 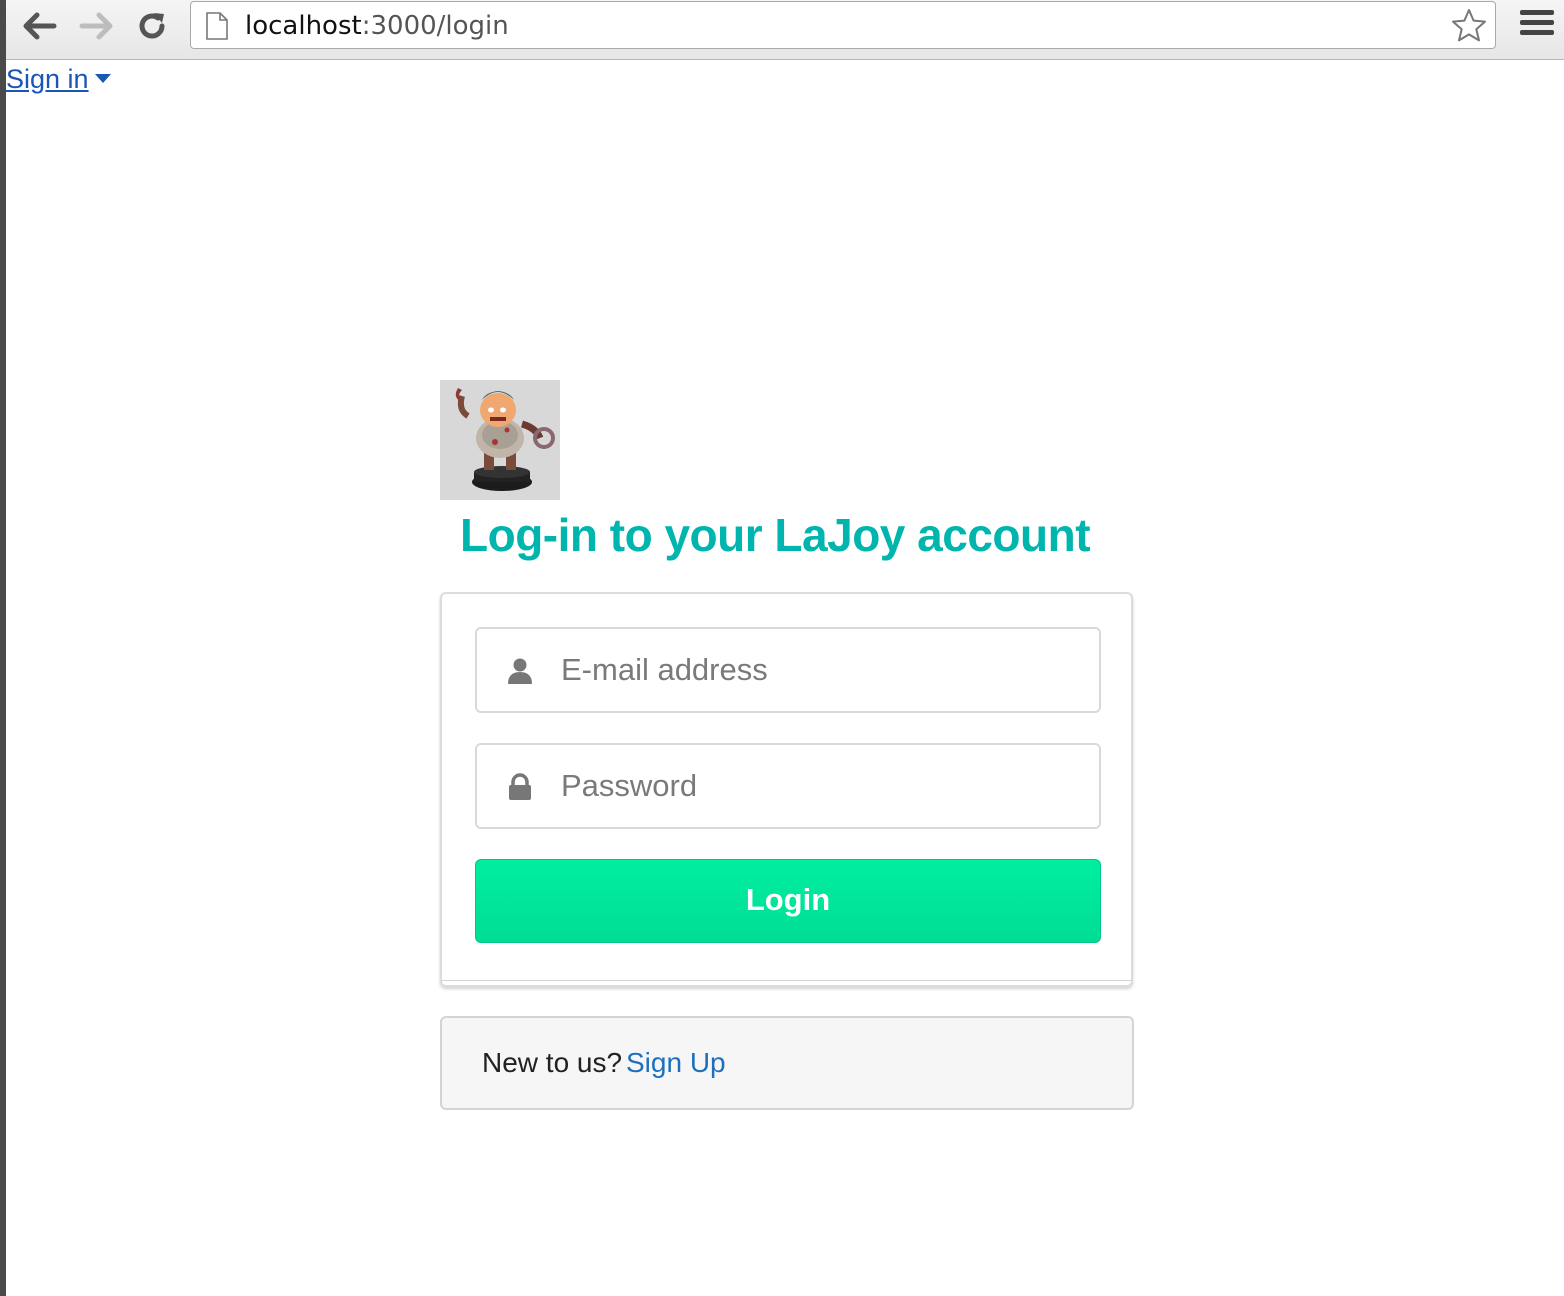 I want to click on signin-dropdown: Sign in, so click(x=58, y=79).